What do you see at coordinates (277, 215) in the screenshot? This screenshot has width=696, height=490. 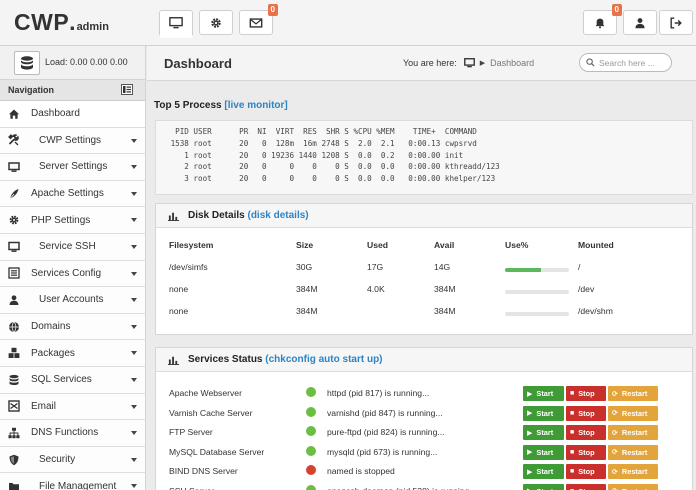 I see `disk-details-link: (disk details)` at bounding box center [277, 215].